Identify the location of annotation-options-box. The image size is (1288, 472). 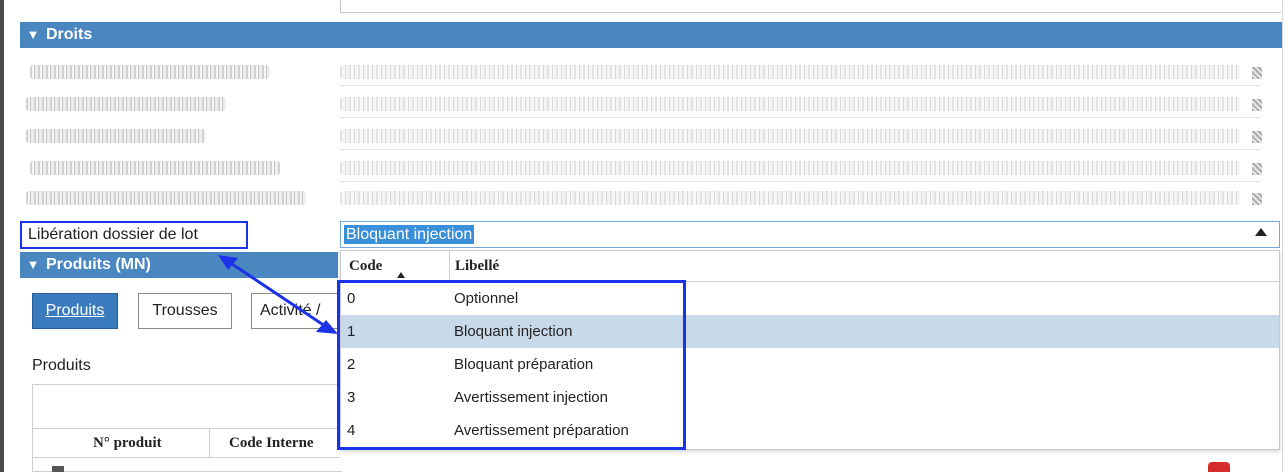
(511, 365).